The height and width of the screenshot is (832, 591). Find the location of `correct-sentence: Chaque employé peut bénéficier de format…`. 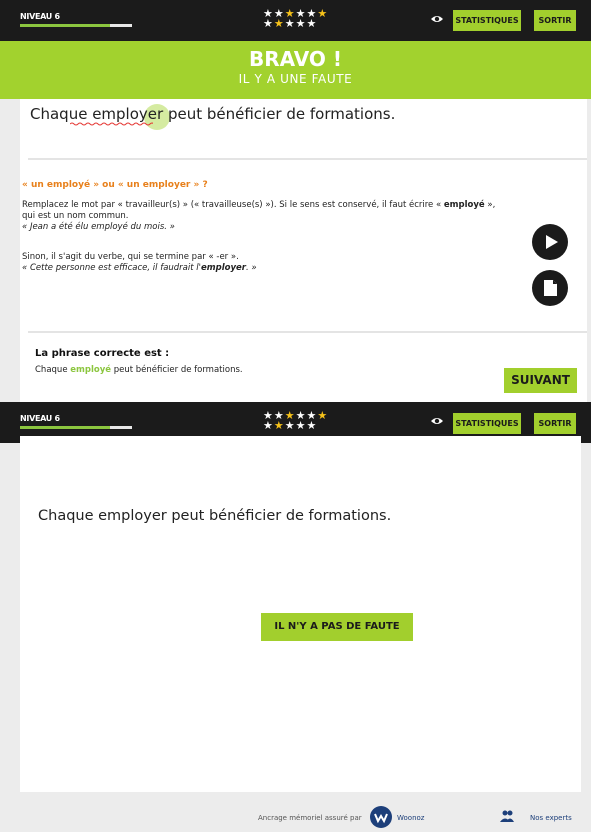

correct-sentence: Chaque employé peut bénéficier de format… is located at coordinates (139, 370).